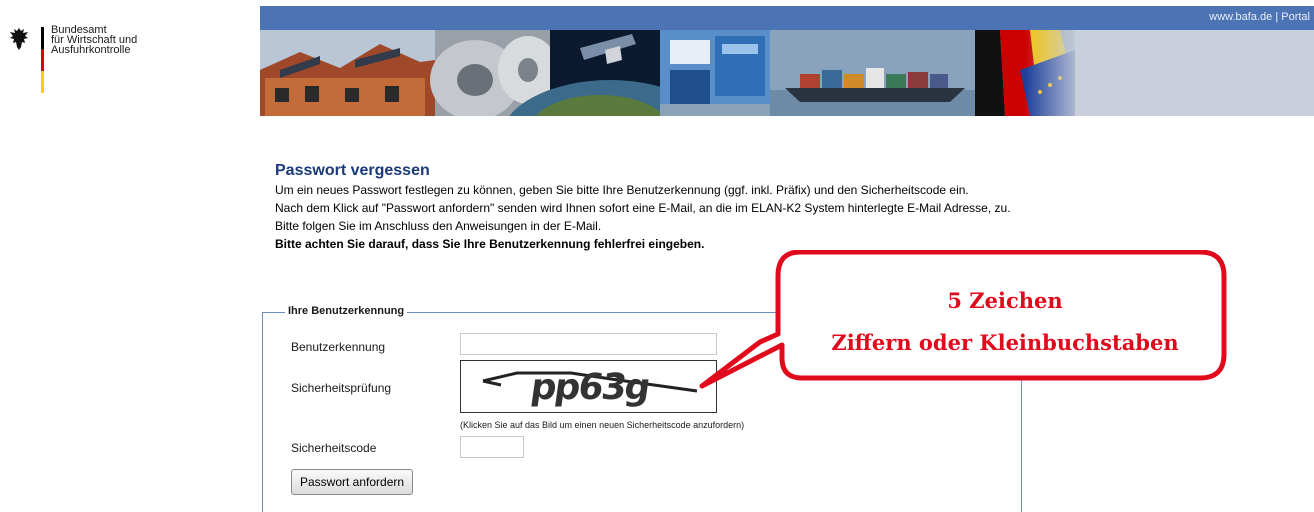 The image size is (1314, 512). What do you see at coordinates (1295, 17) in the screenshot?
I see `portal-link: Portal` at bounding box center [1295, 17].